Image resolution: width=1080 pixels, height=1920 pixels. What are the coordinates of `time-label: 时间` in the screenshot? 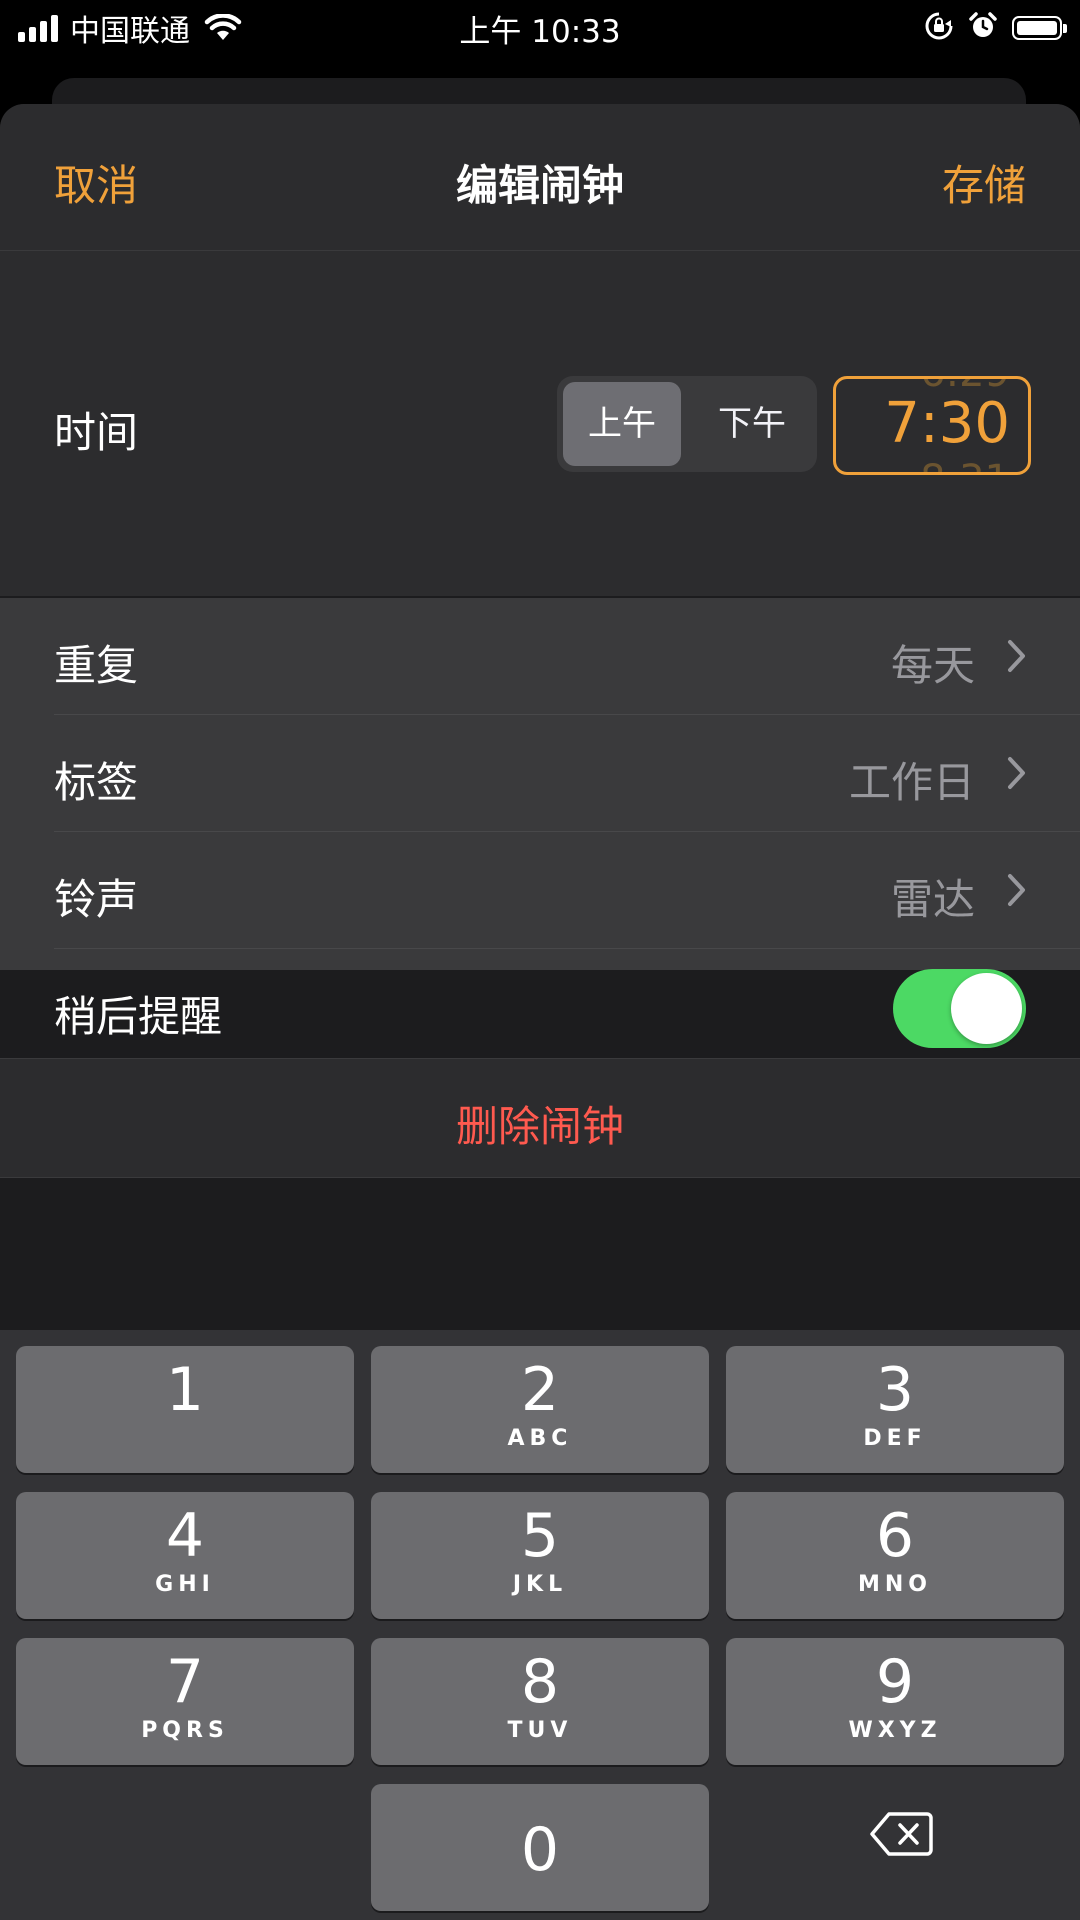 It's located at (96, 432).